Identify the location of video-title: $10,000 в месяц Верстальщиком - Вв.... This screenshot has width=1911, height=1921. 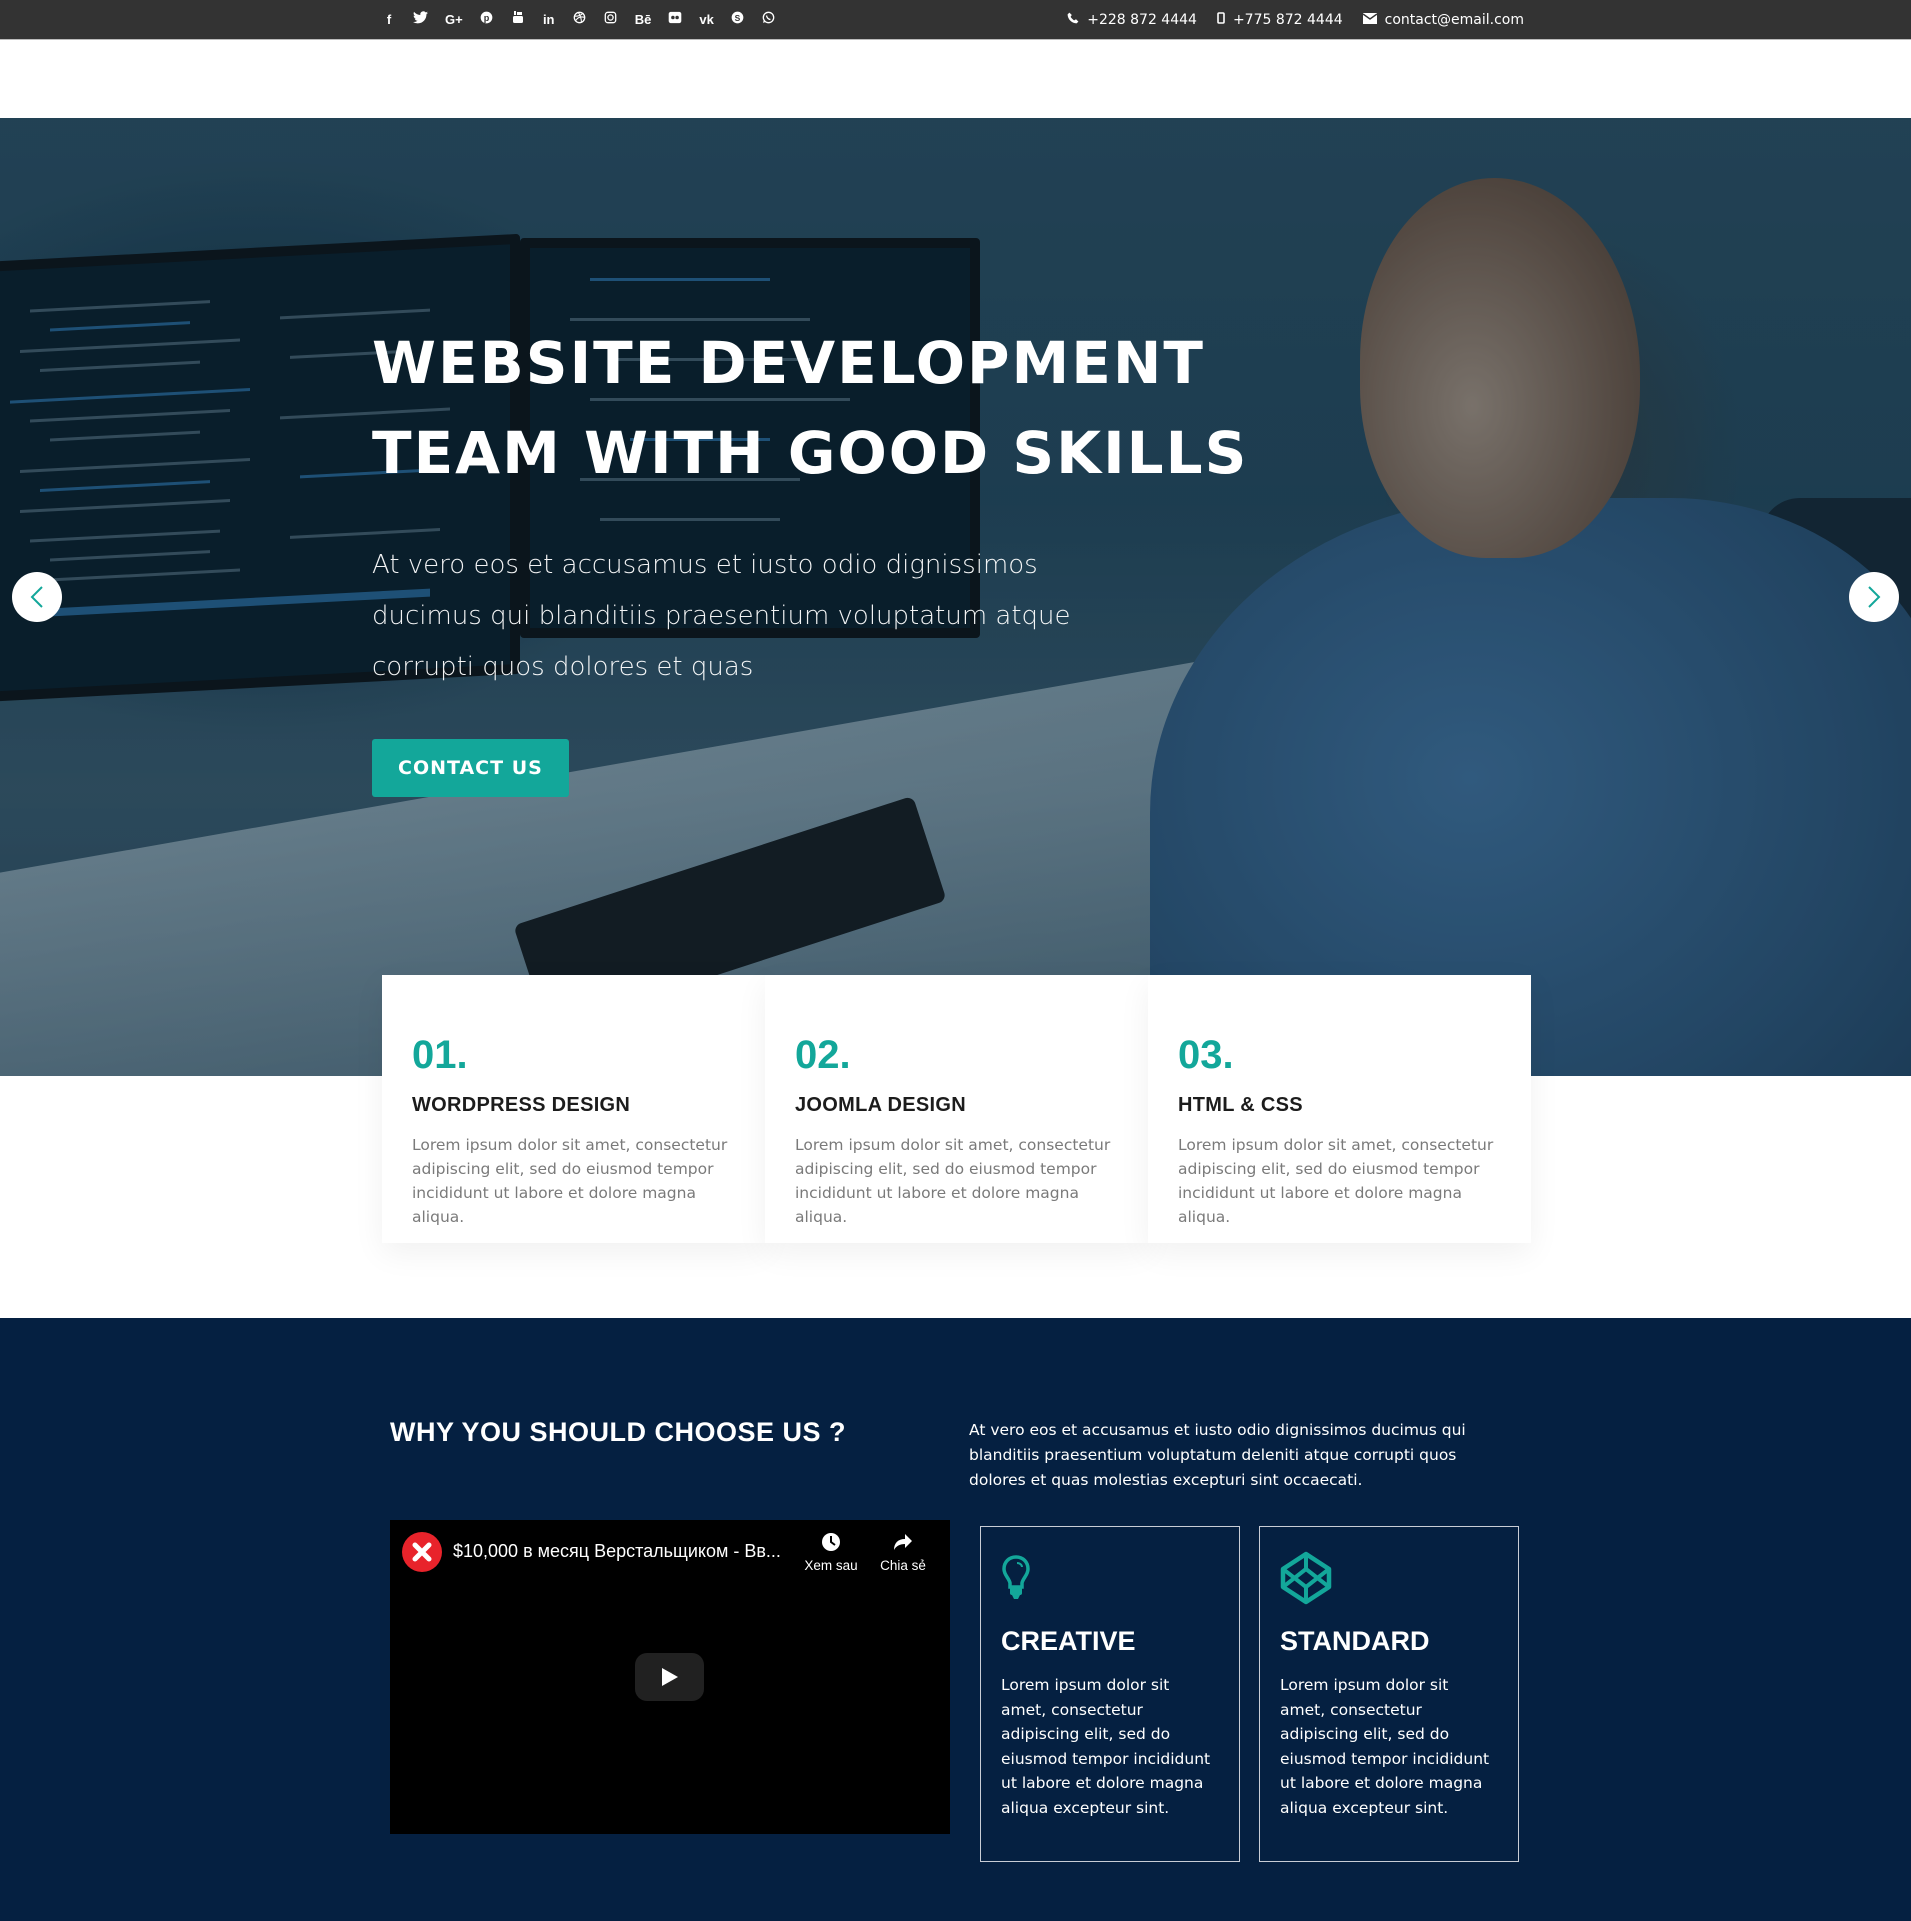
(628, 1551).